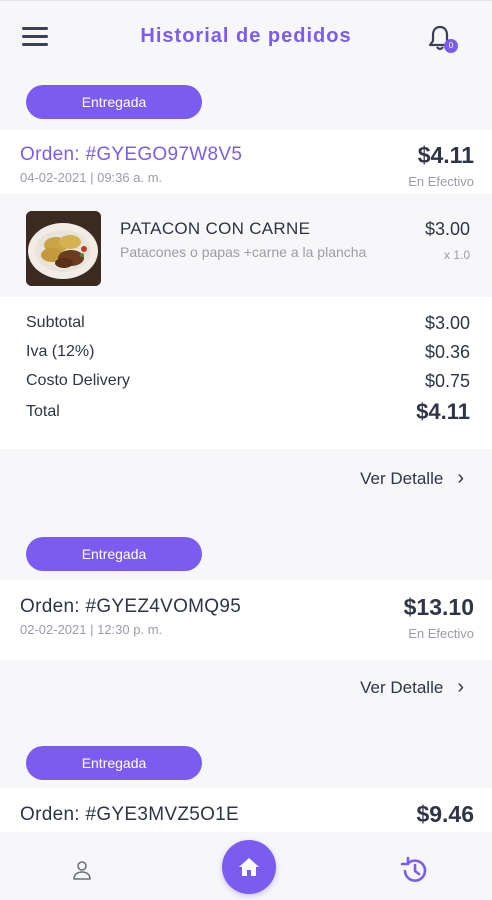 Image resolution: width=492 pixels, height=900 pixels. What do you see at coordinates (415, 871) in the screenshot?
I see `history-icon` at bounding box center [415, 871].